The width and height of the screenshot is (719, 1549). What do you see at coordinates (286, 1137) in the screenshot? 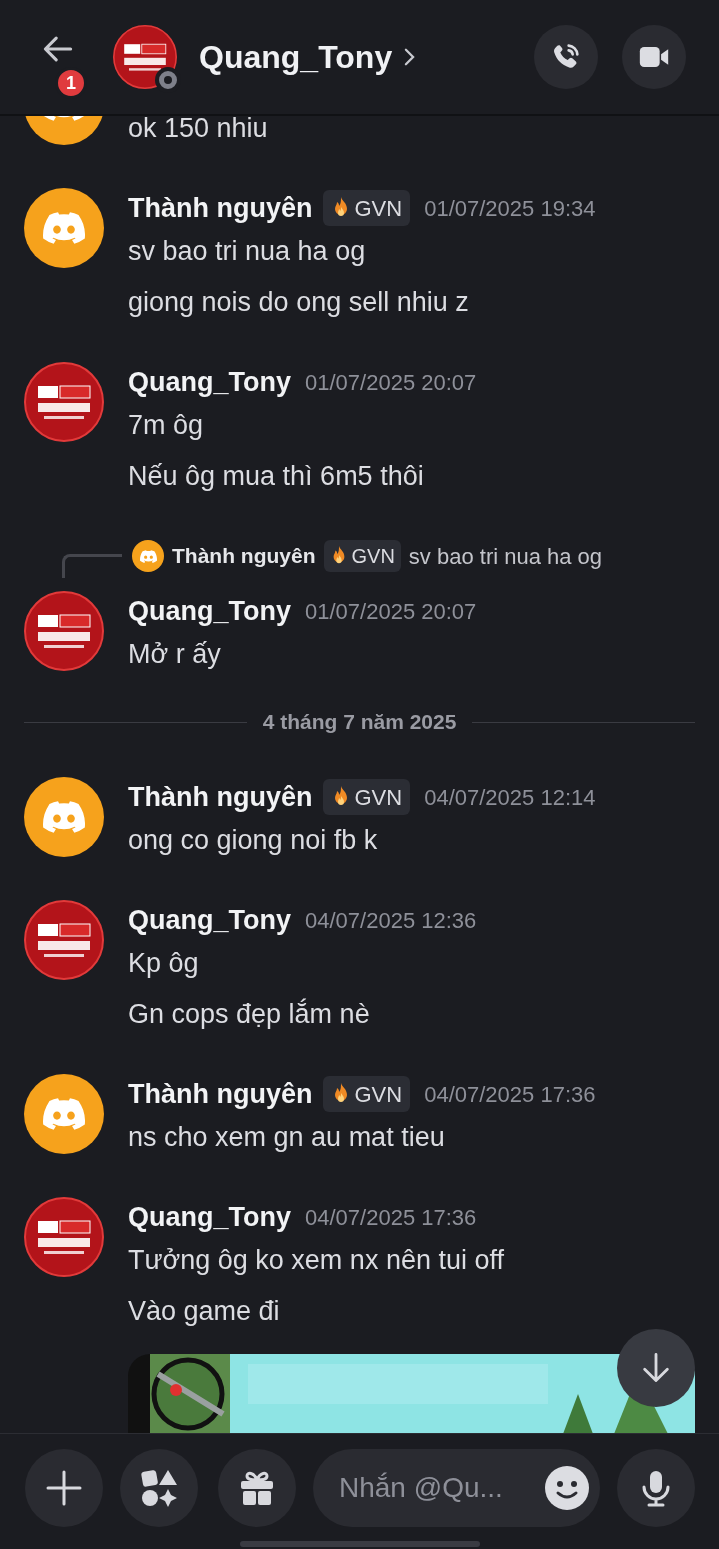
I see `message-text: ns cho xem gn au mat tieu` at bounding box center [286, 1137].